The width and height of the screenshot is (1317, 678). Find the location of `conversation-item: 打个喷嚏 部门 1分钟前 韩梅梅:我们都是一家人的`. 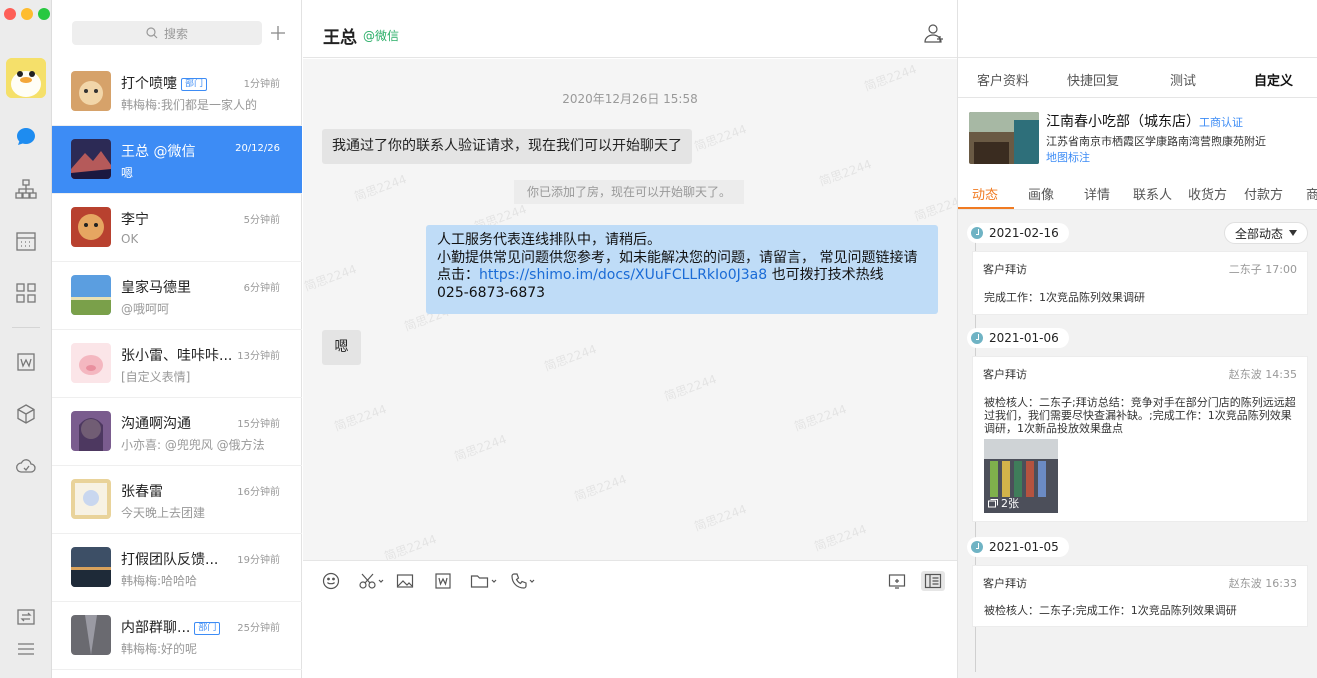

conversation-item: 打个喷嚏 部门 1分钟前 韩梅梅:我们都是一家人的 is located at coordinates (177, 92).